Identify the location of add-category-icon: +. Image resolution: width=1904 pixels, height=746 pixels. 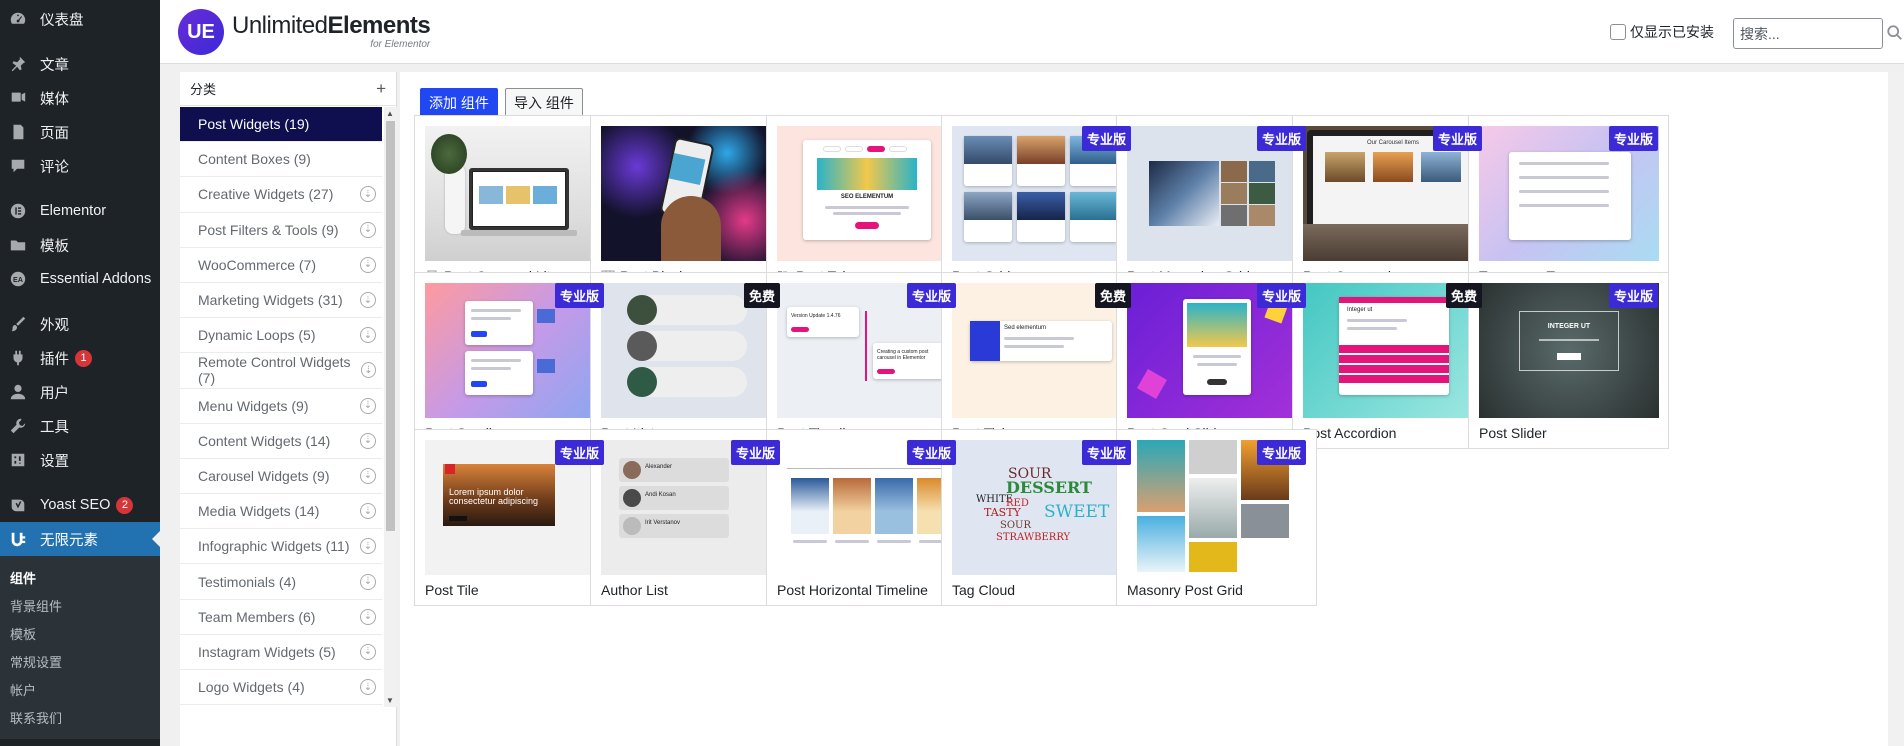
(381, 89).